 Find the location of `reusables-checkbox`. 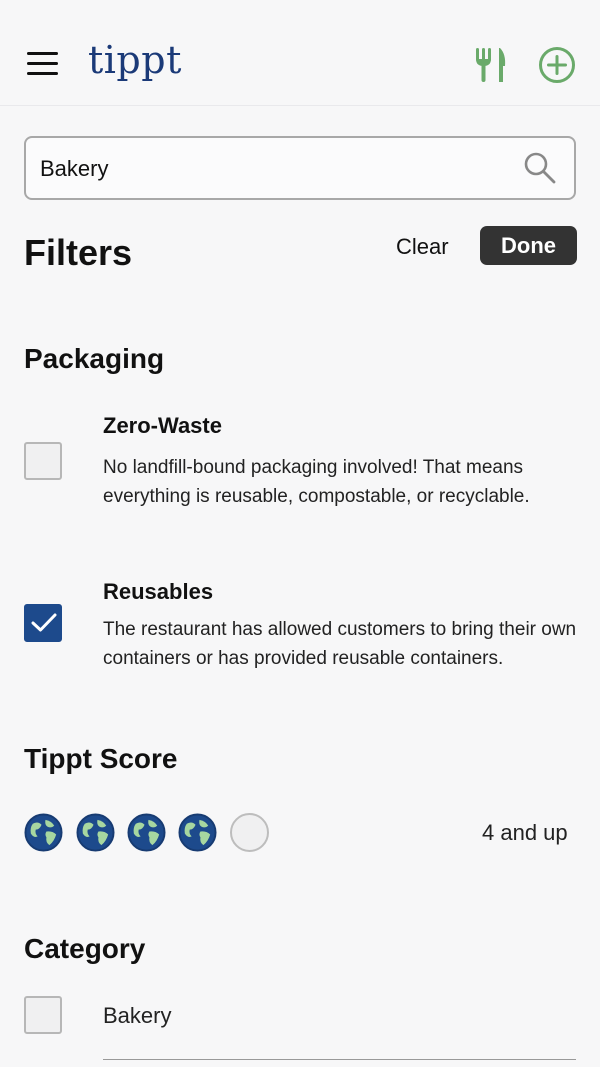

reusables-checkbox is located at coordinates (43, 623).